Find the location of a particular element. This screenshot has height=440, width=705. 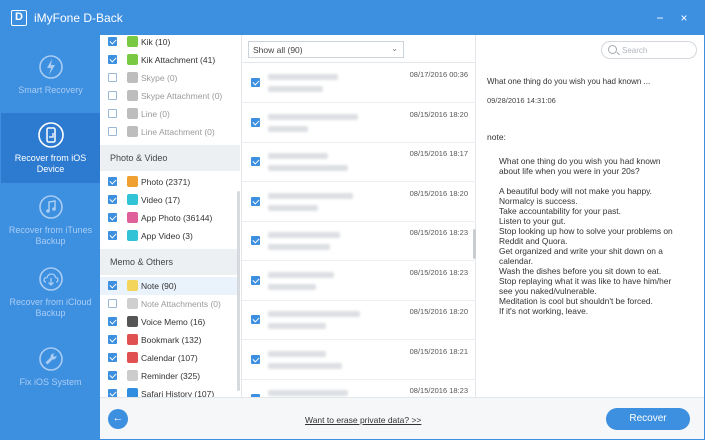

category-item: Safari History (107) is located at coordinates (170, 391).